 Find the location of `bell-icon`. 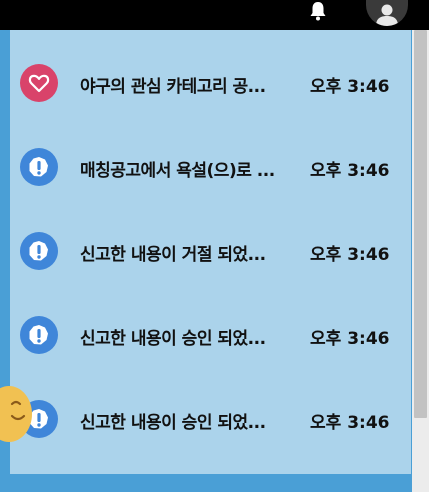

bell-icon is located at coordinates (318, 11).